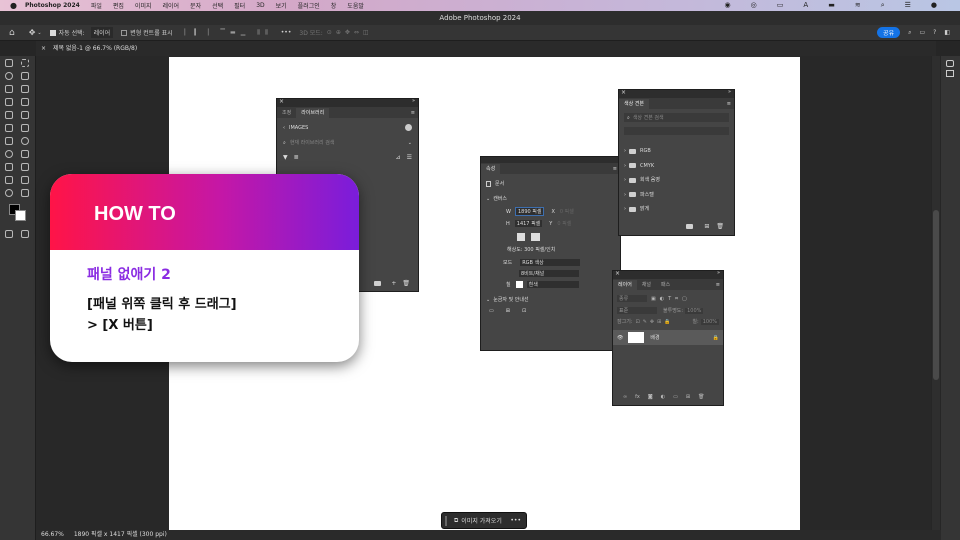 The width and height of the screenshot is (960, 540). I want to click on menu-plugins: 플러그인, so click(309, 5).